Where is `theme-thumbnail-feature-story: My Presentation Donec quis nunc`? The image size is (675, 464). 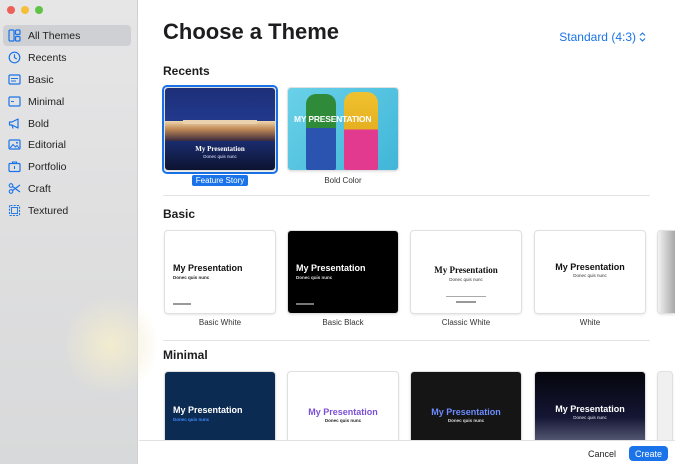
theme-thumbnail-feature-story: My Presentation Donec quis nunc is located at coordinates (220, 129).